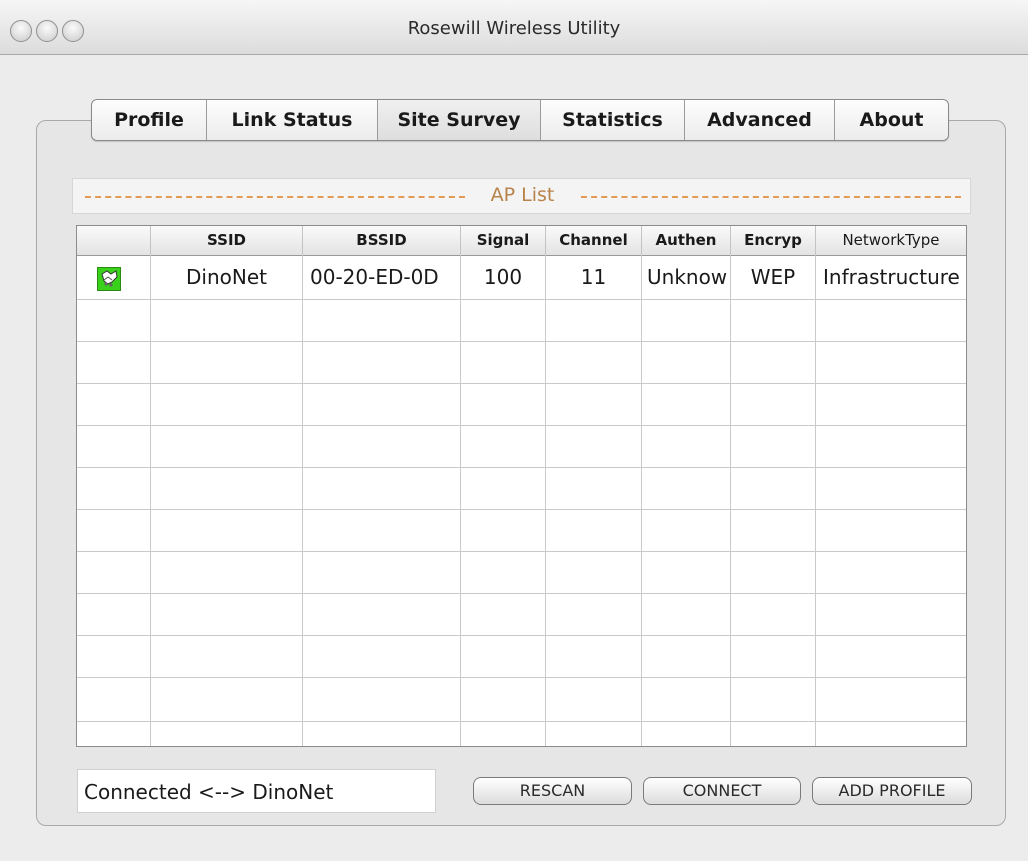  I want to click on ap-list-title: AP List, so click(522, 195).